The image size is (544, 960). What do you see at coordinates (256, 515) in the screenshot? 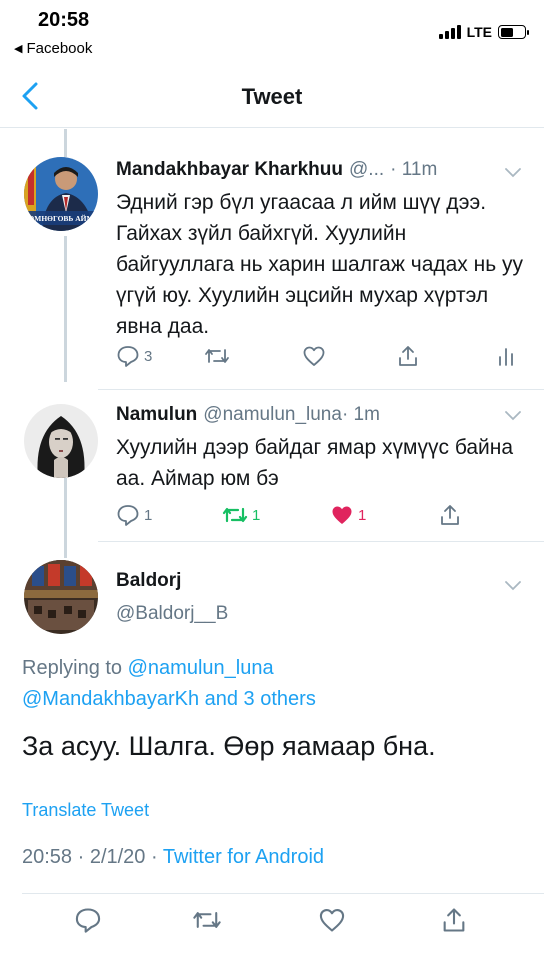
I see `retweet-count: 1` at bounding box center [256, 515].